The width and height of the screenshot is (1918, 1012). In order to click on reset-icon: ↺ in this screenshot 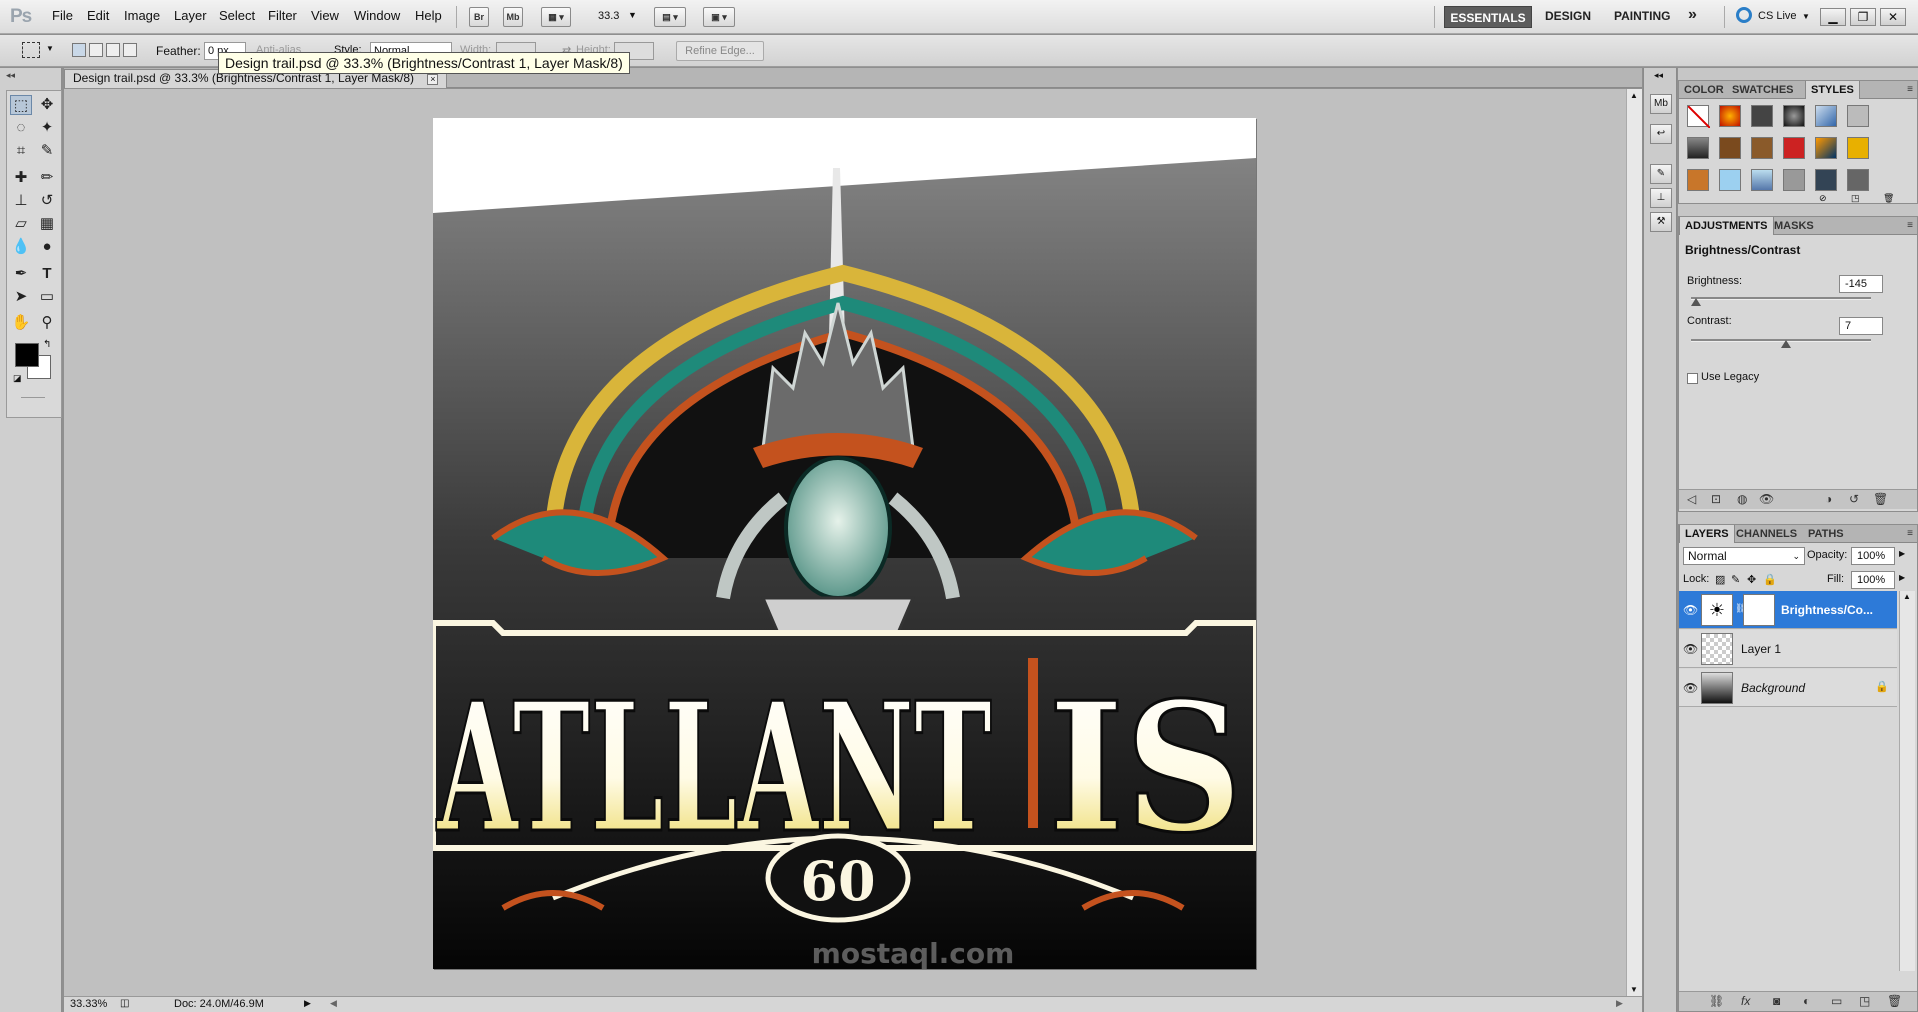, I will do `click(1854, 499)`.